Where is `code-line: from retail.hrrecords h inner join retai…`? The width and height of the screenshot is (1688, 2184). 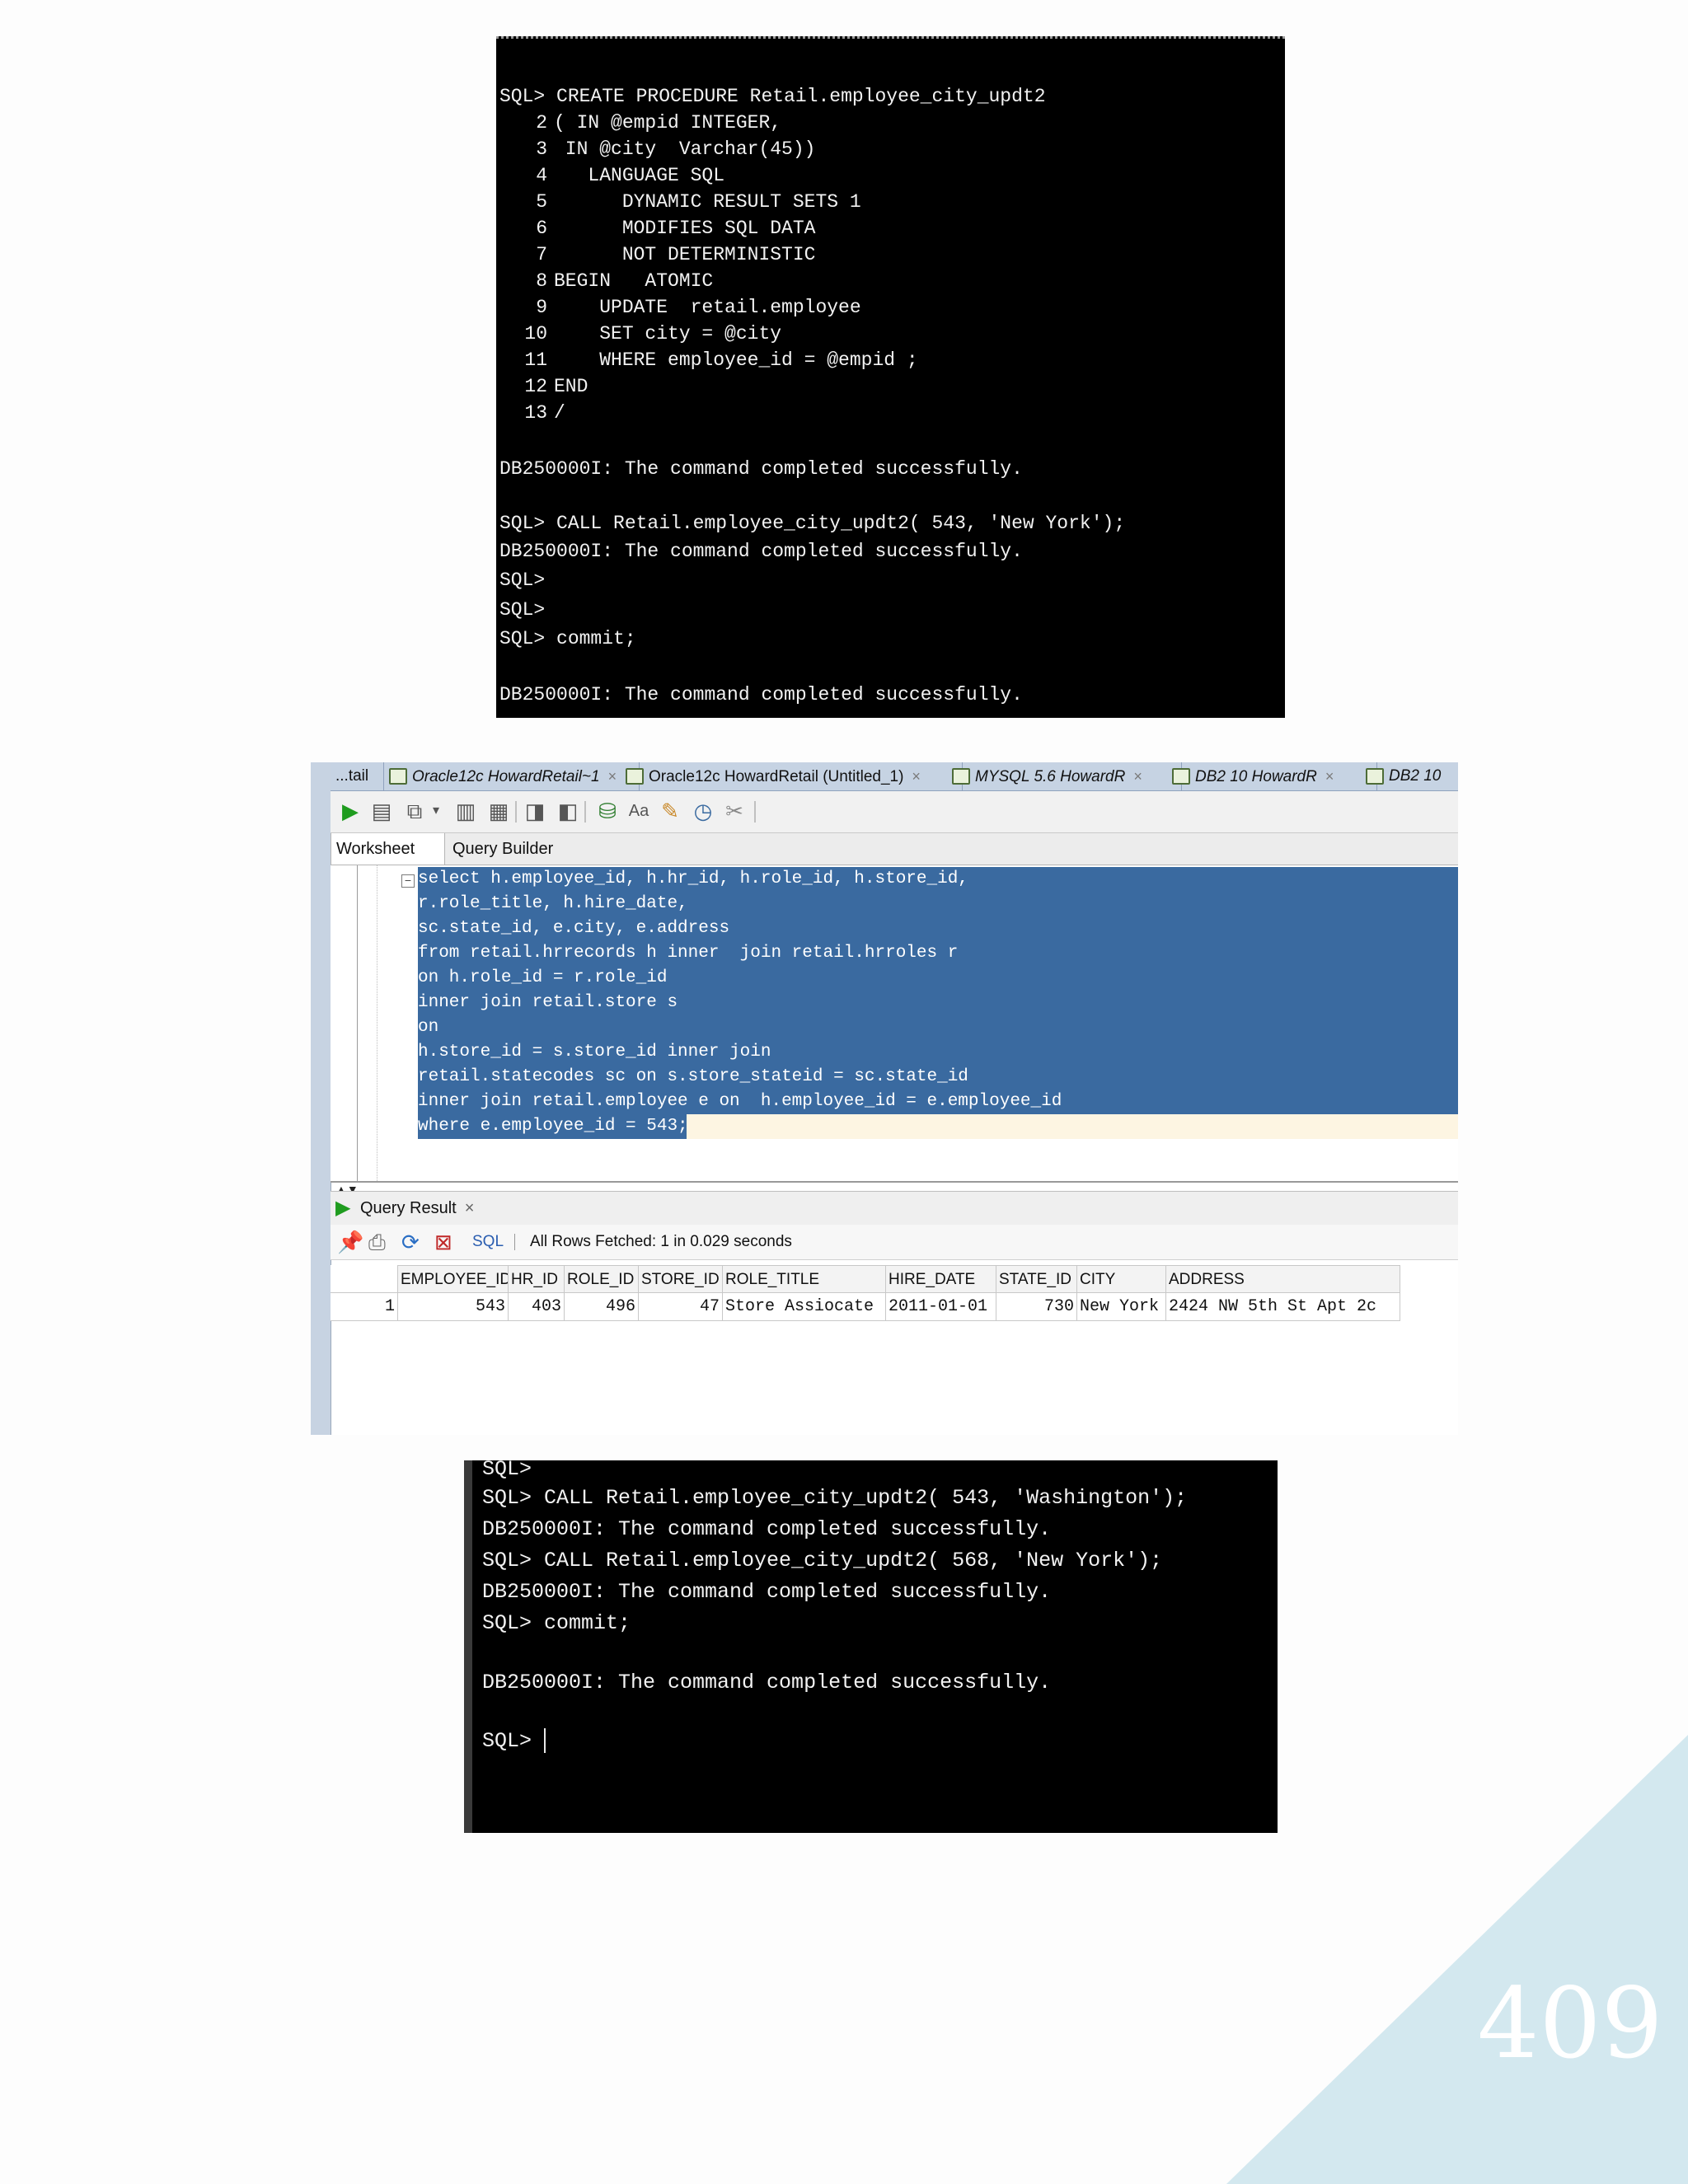 code-line: from retail.hrrecords h inner join retai… is located at coordinates (689, 953).